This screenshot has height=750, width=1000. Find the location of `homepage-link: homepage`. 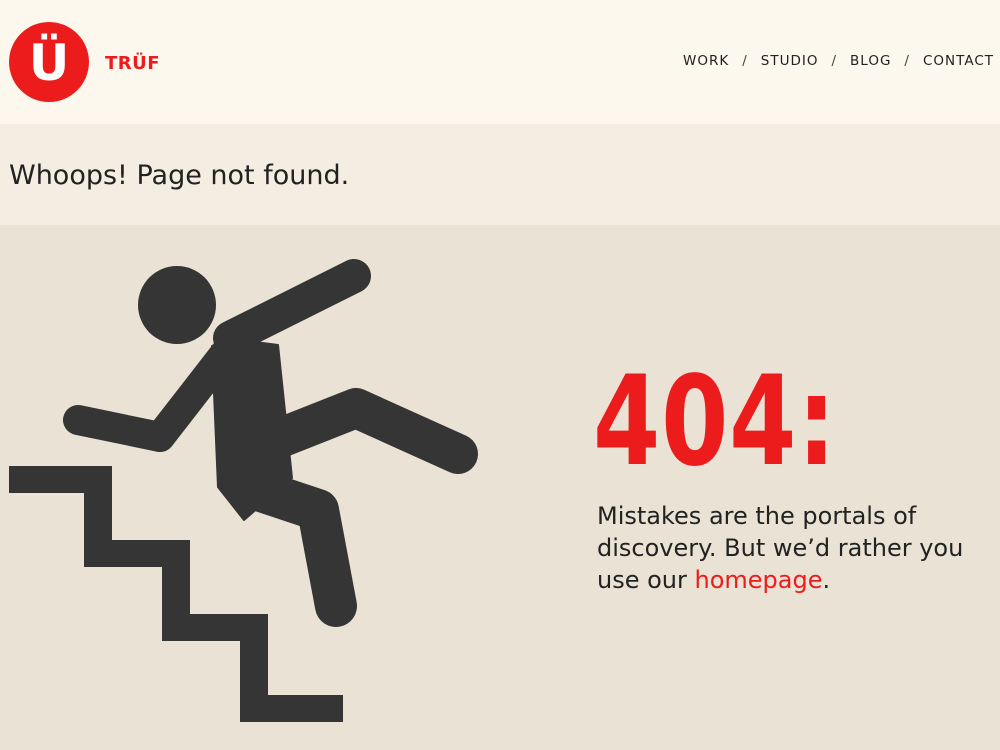

homepage-link: homepage is located at coordinates (759, 580).